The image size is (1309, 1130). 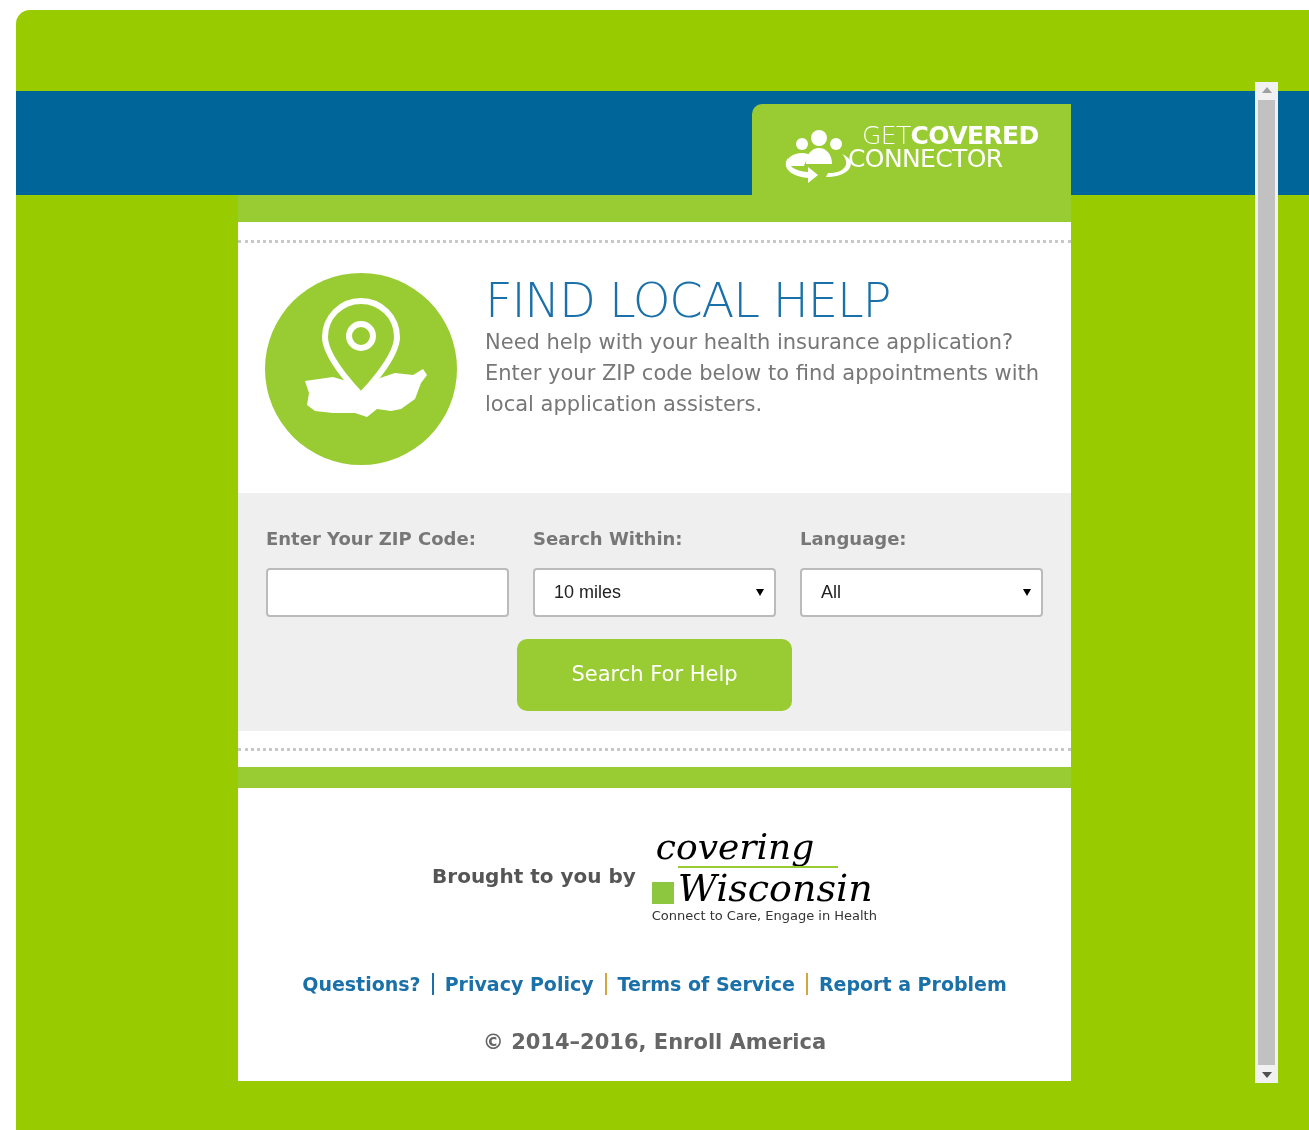 I want to click on field-label: Search Within:, so click(x=608, y=539).